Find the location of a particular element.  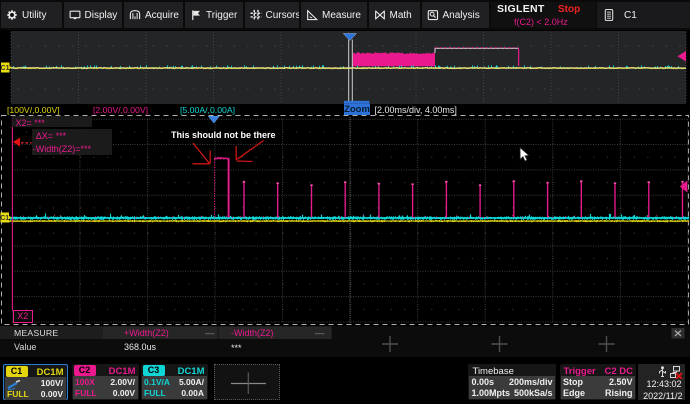

svg-text: C1 is located at coordinates (4, 218).